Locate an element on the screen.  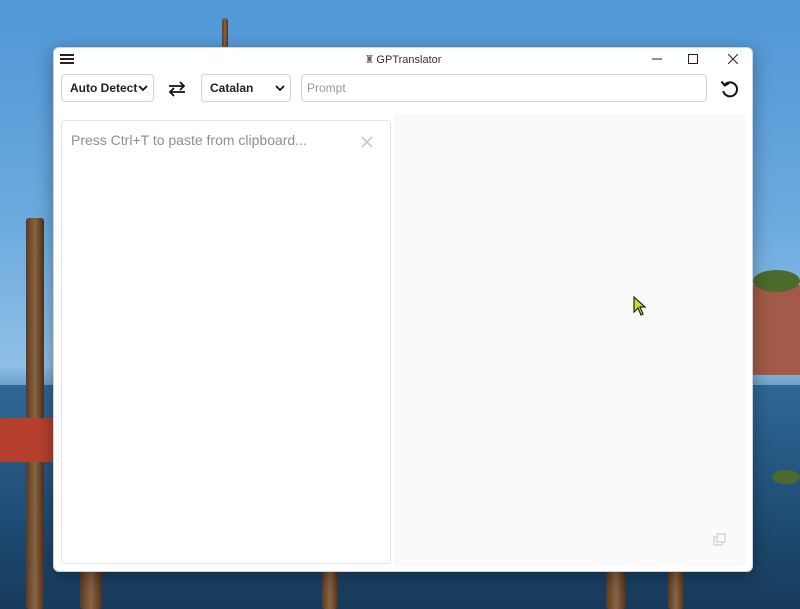
background-boat is located at coordinates (26, 440).